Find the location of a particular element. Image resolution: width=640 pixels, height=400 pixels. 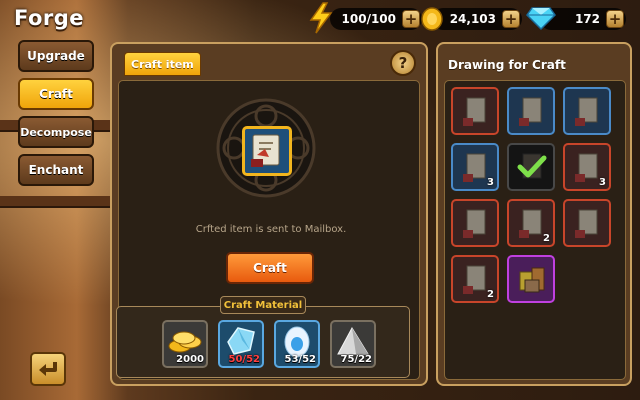

drawing-slot-selected is located at coordinates (531, 167).